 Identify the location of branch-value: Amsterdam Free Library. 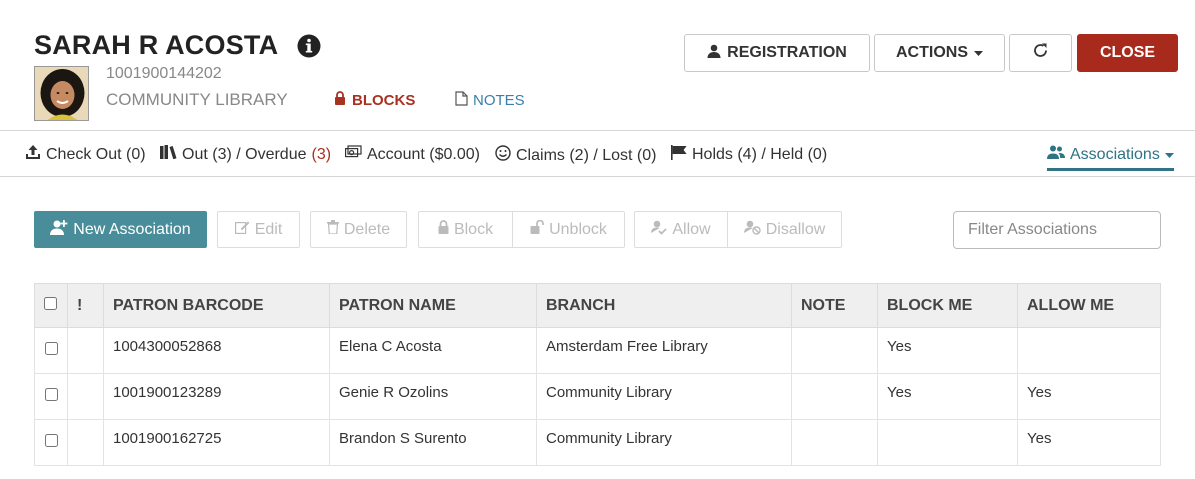
(627, 346).